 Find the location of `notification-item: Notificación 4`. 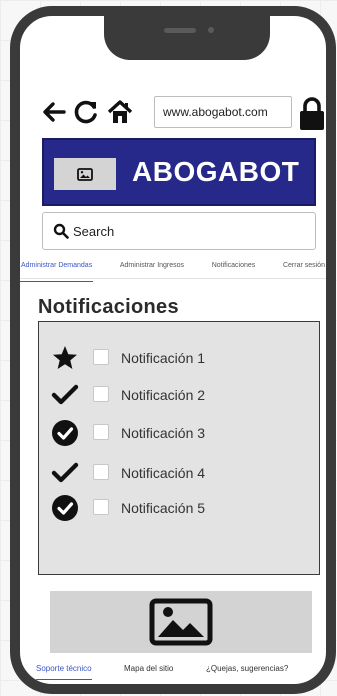

notification-item: Notificación 4 is located at coordinates (181, 473).